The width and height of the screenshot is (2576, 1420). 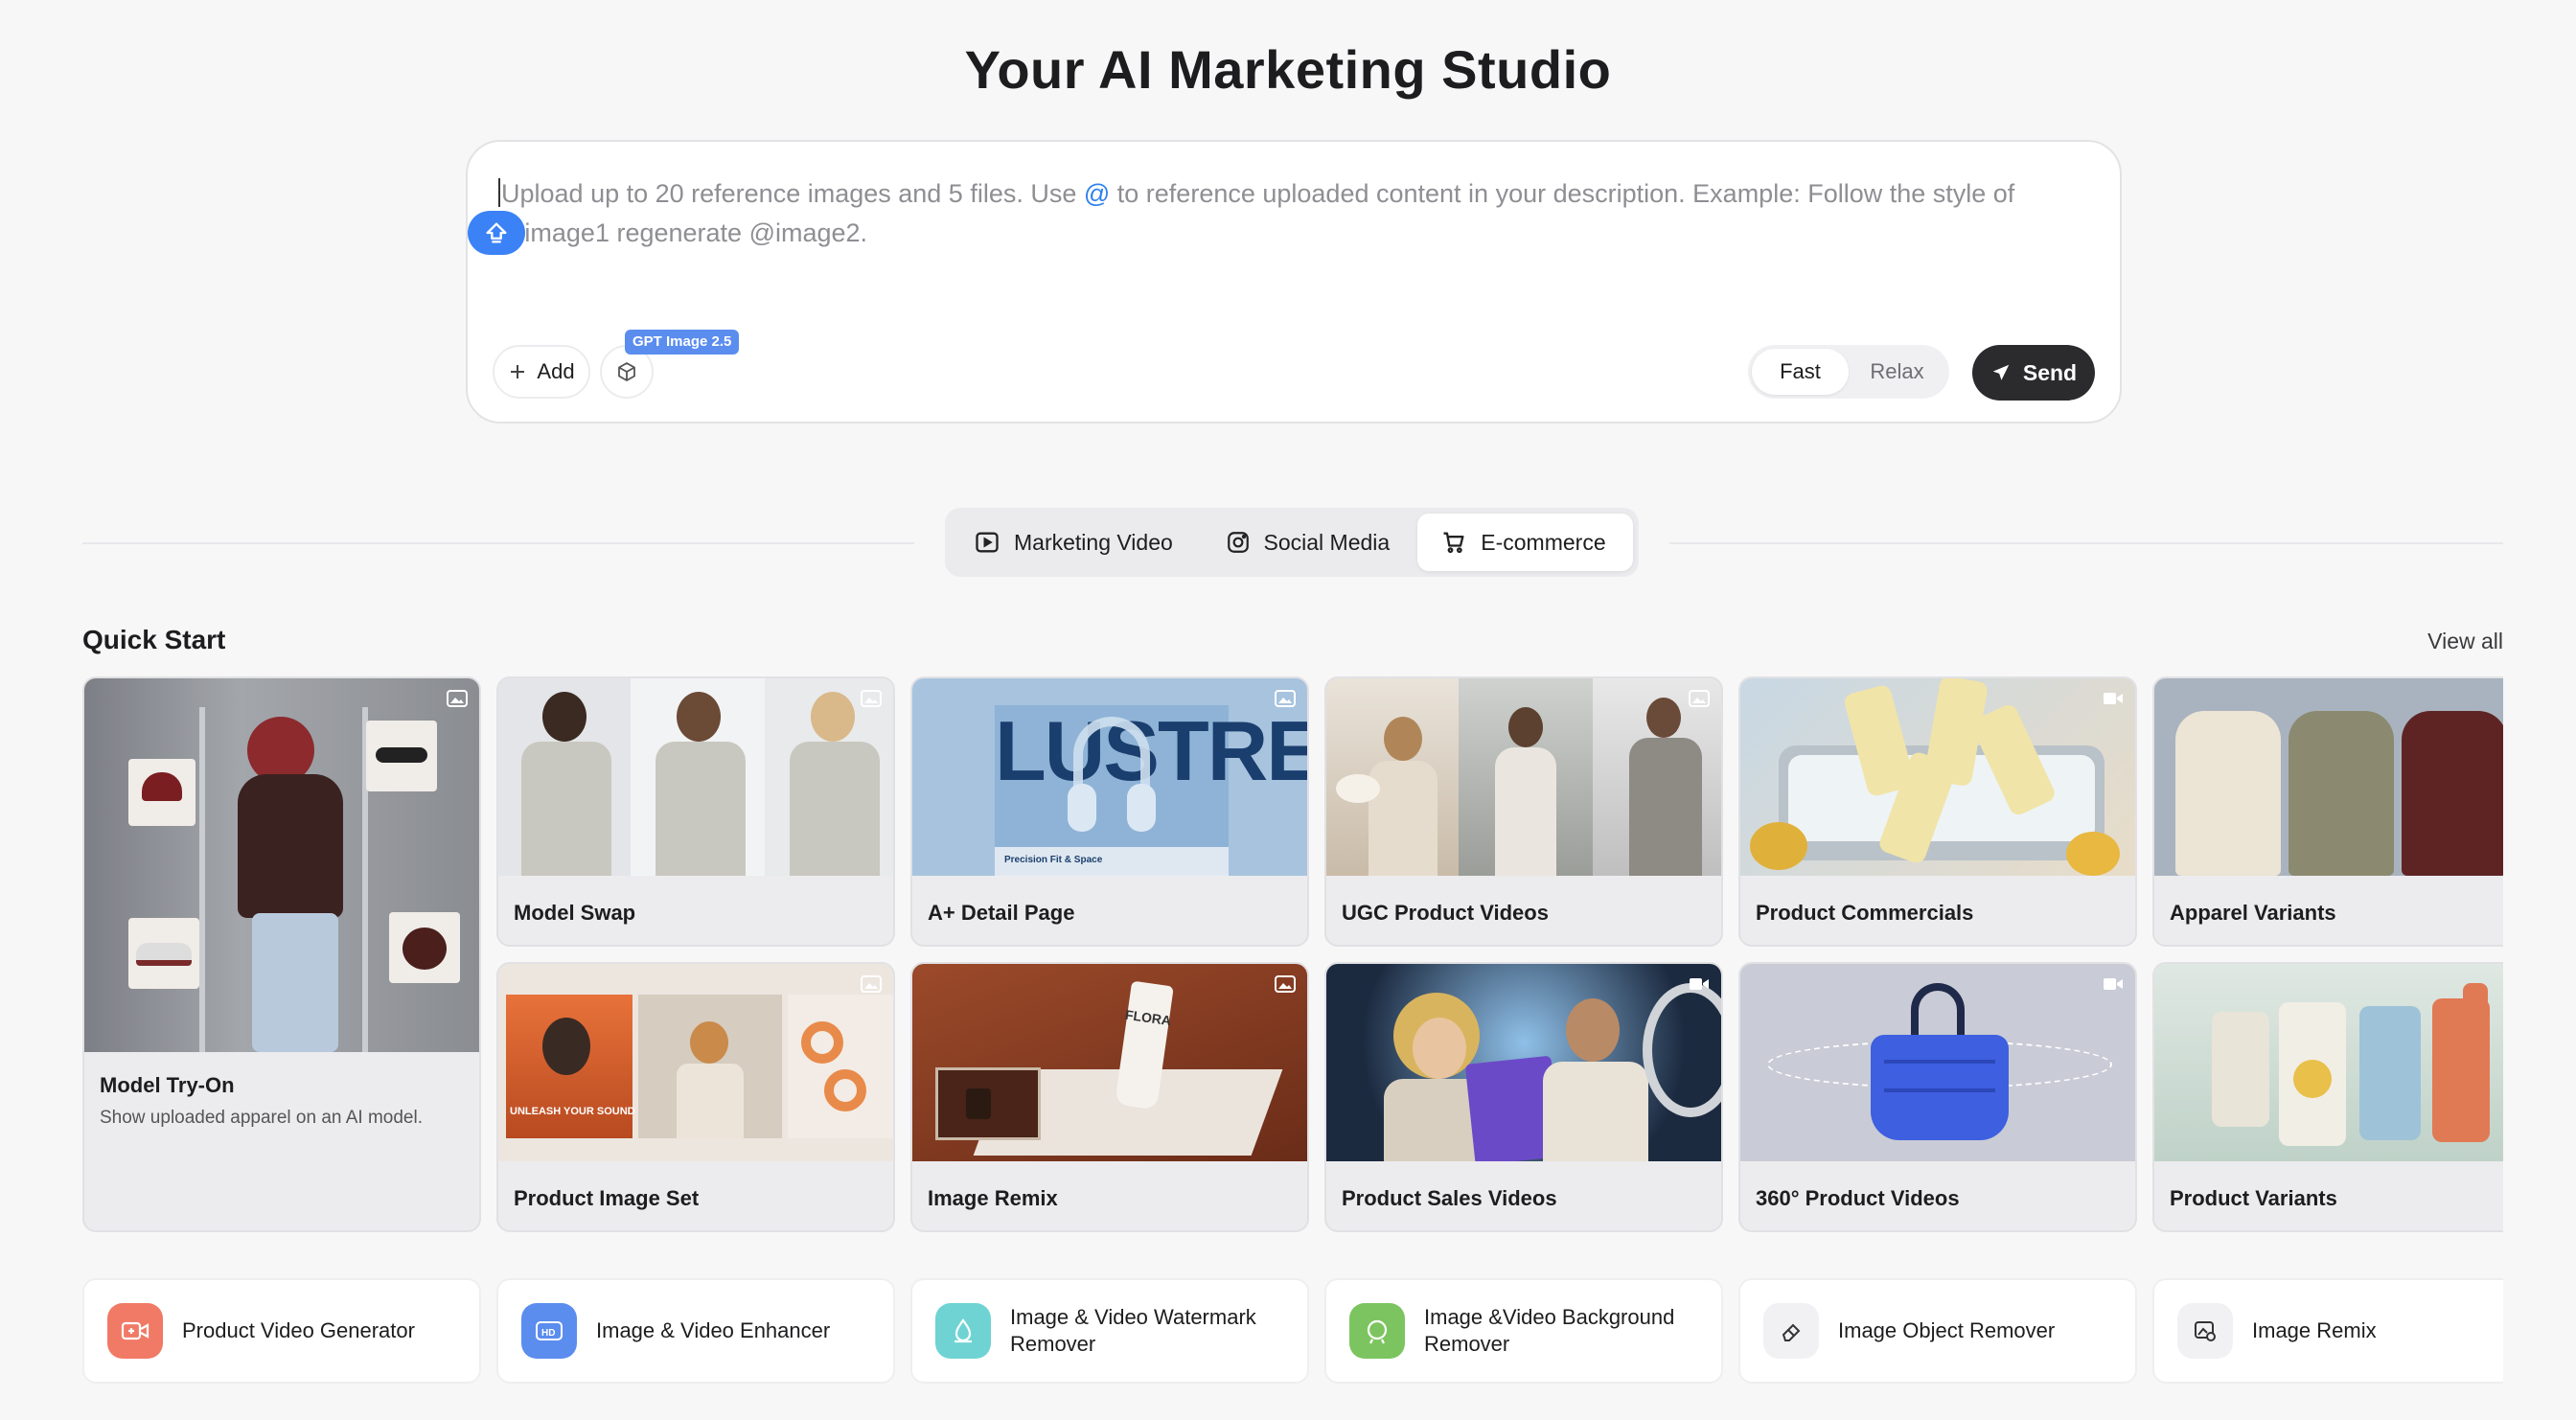 I want to click on tab-e-commerce: E-commerce, so click(x=1525, y=542).